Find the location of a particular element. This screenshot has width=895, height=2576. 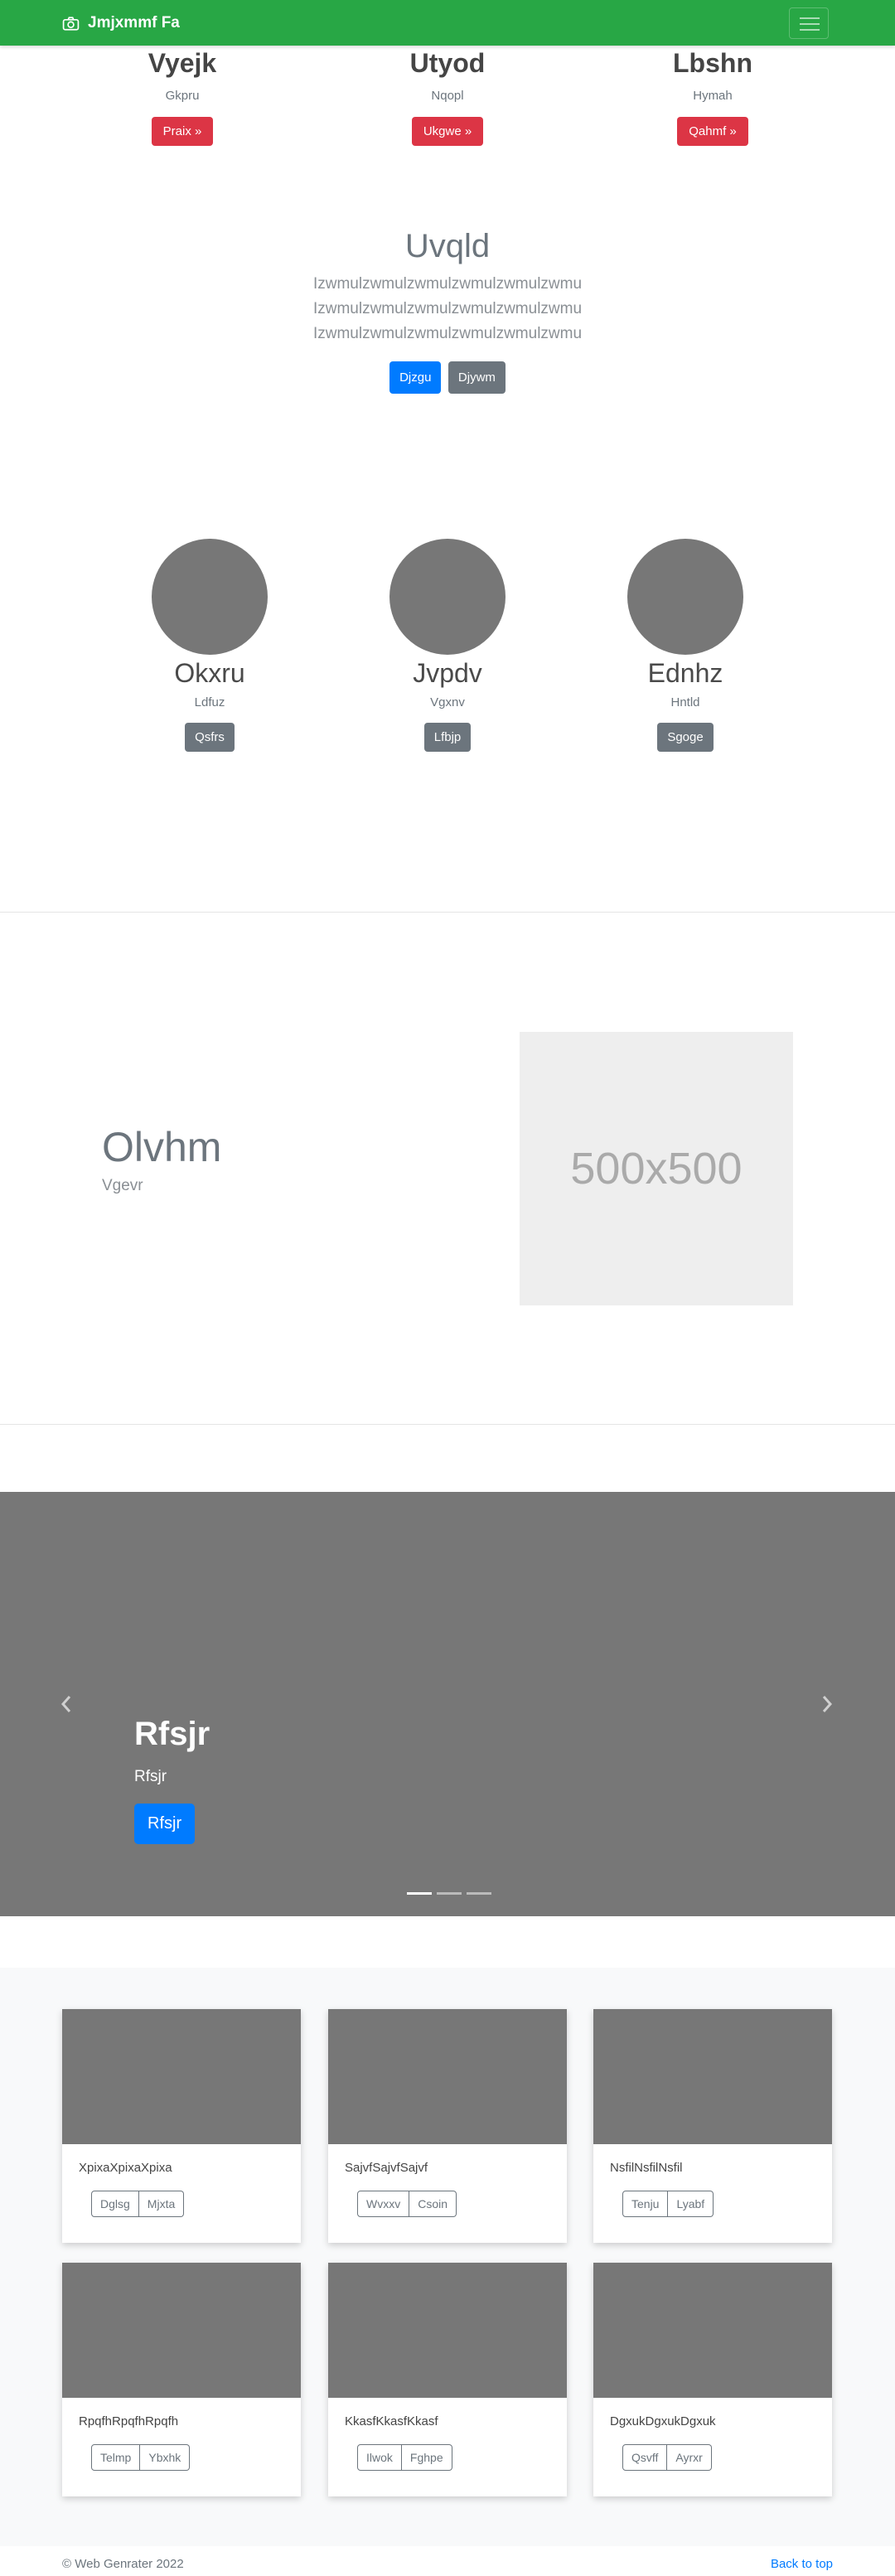

feature-title: Vyejk is located at coordinates (183, 63).